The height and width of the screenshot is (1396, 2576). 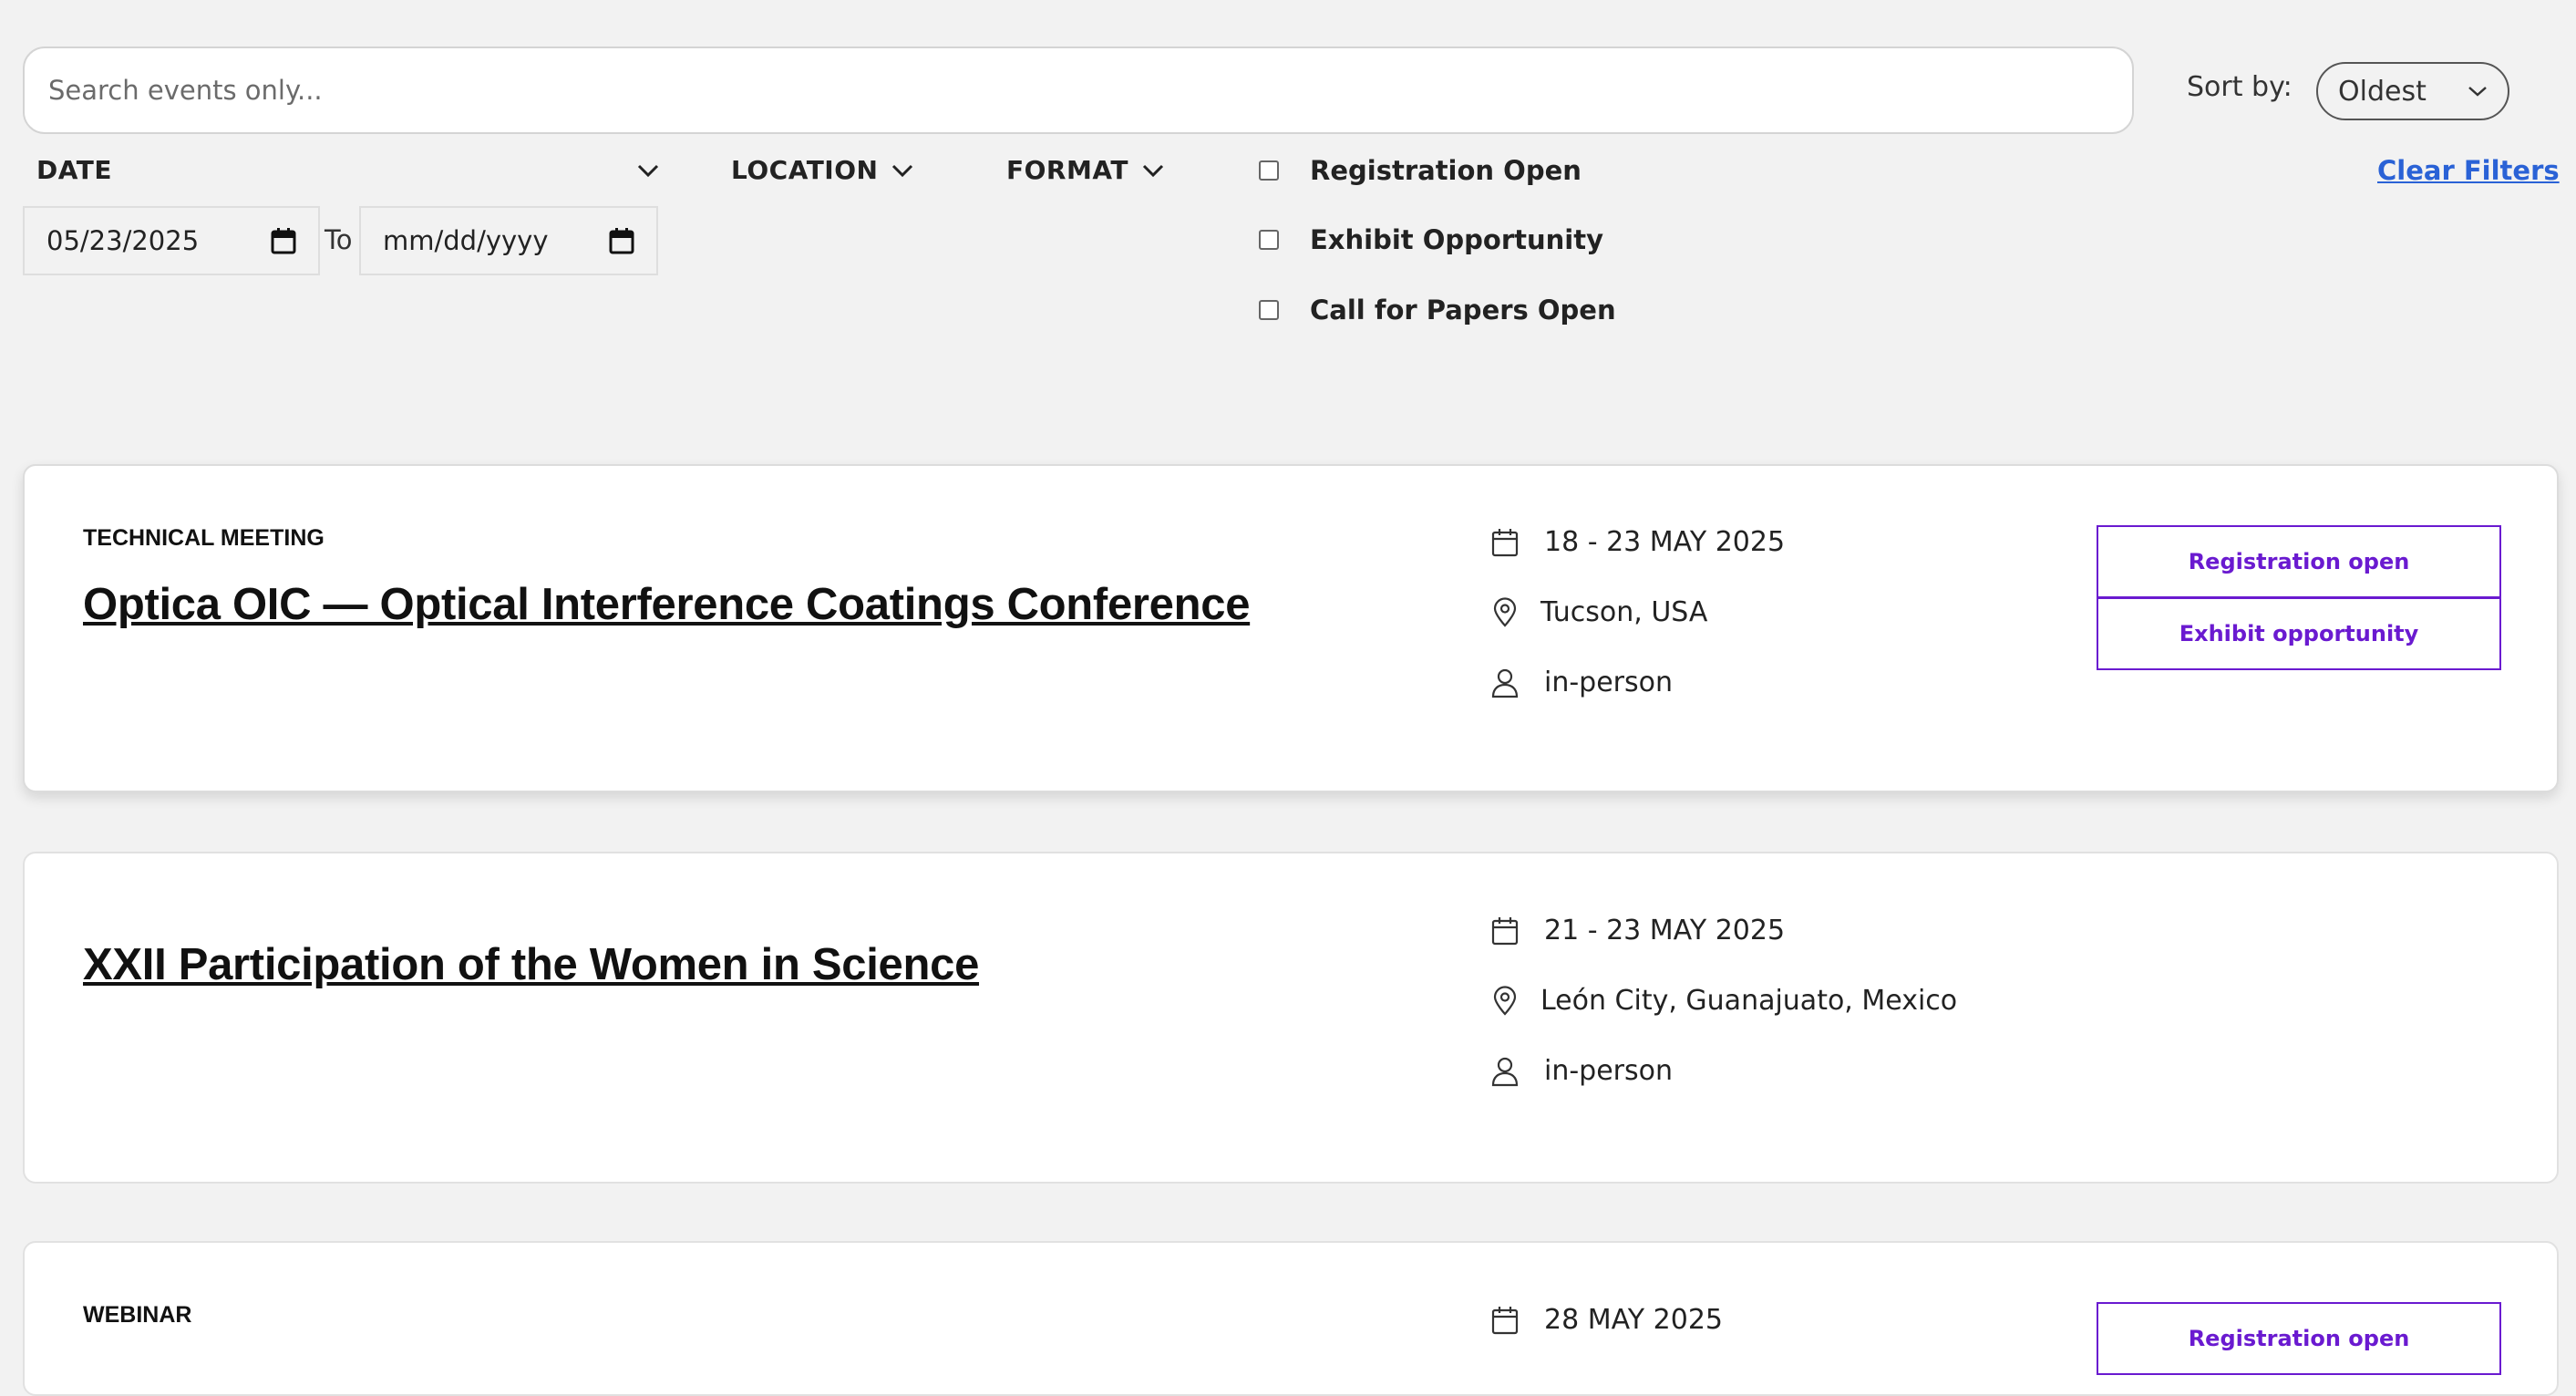 What do you see at coordinates (74, 170) in the screenshot?
I see `date-filter-label: DATE` at bounding box center [74, 170].